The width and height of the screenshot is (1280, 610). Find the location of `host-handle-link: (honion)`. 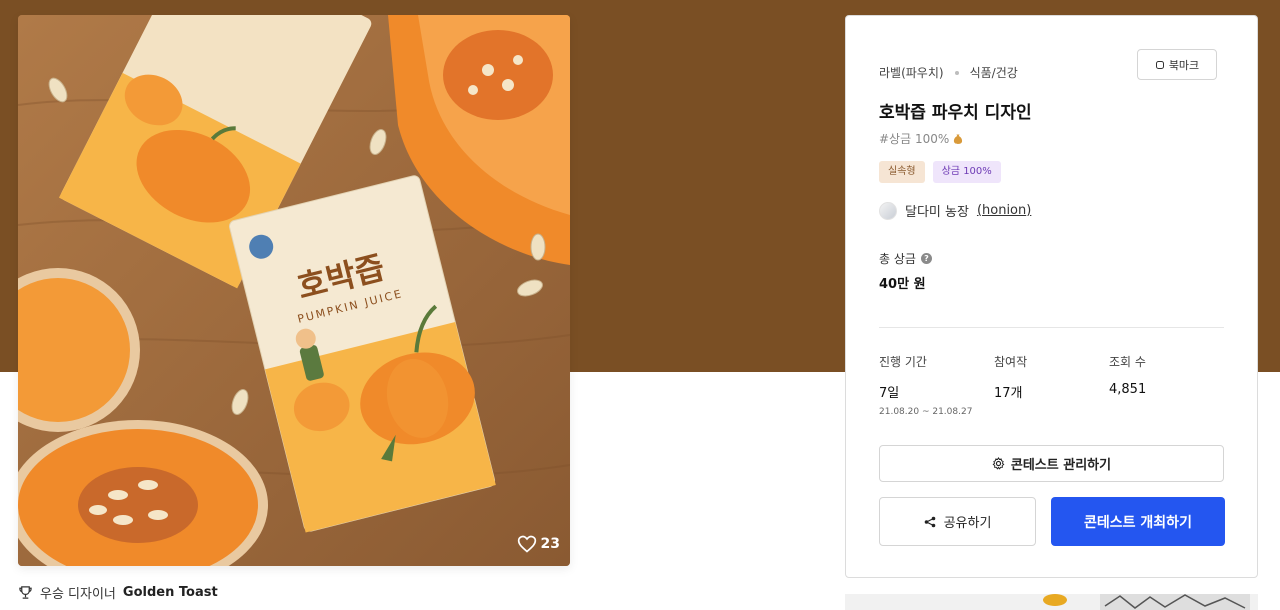

host-handle-link: (honion) is located at coordinates (1004, 210).